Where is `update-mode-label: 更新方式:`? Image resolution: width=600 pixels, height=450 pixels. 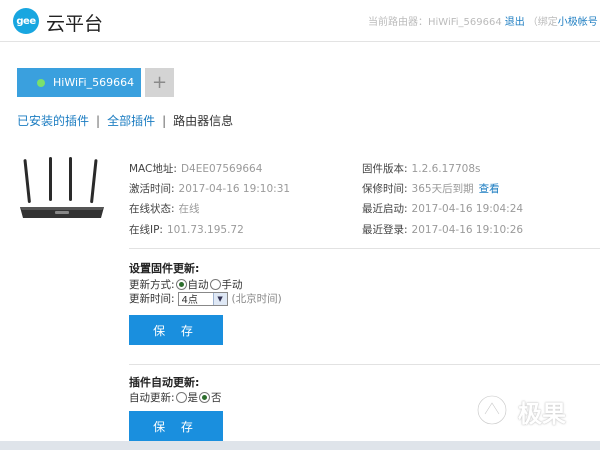 update-mode-label: 更新方式: is located at coordinates (152, 285).